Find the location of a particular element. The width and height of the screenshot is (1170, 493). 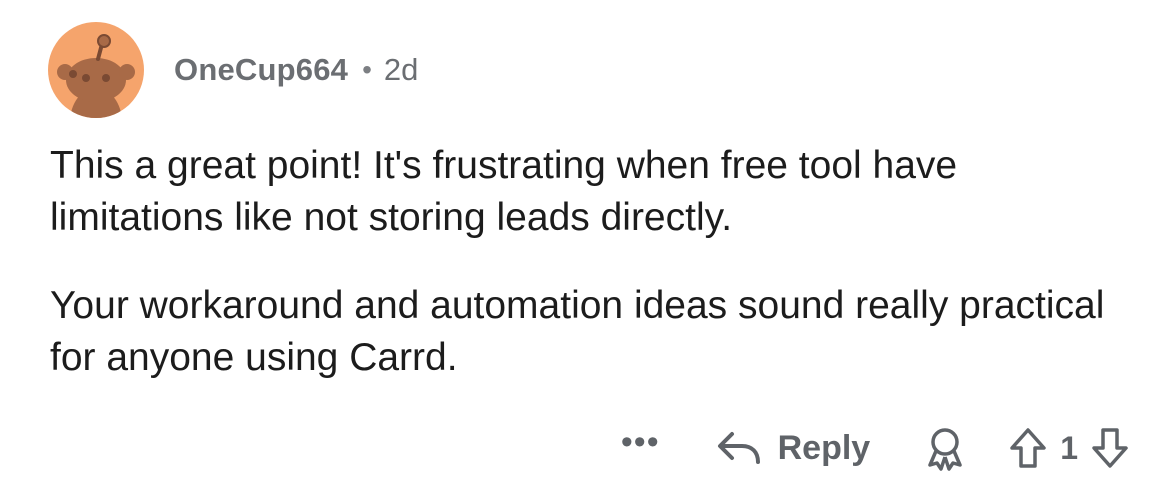

award-icon is located at coordinates (945, 449).